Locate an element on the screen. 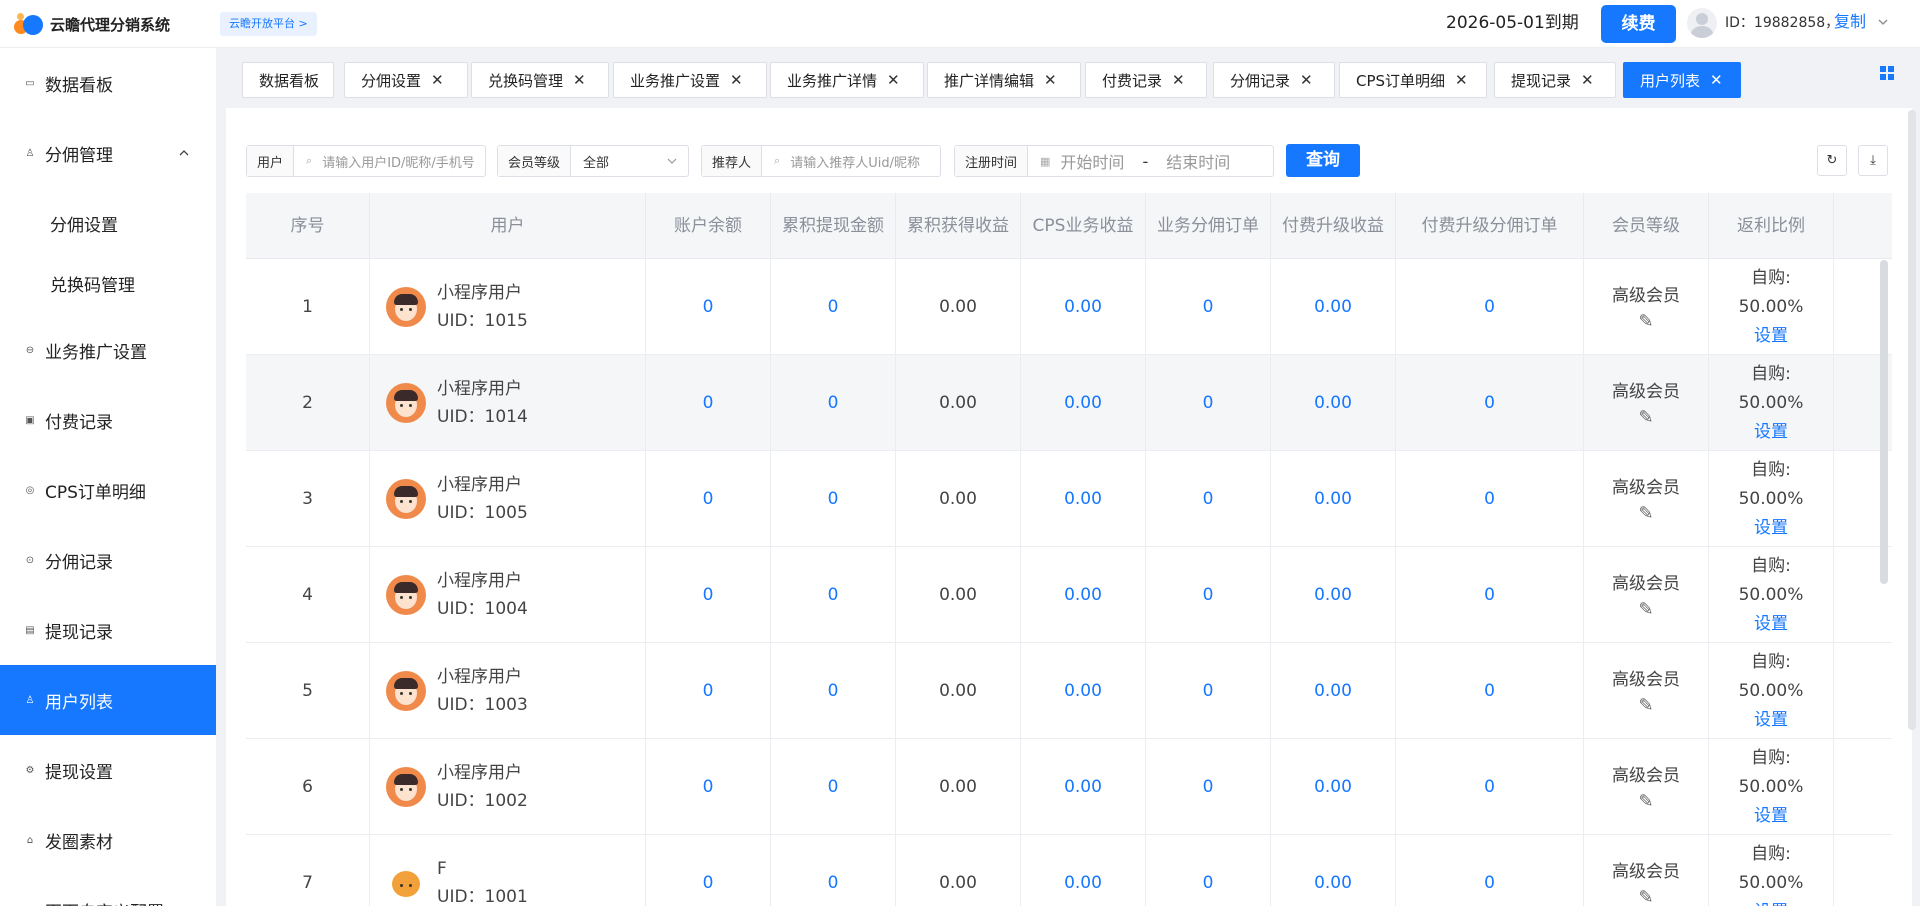  table-scrollbar is located at coordinates (1884, 422).